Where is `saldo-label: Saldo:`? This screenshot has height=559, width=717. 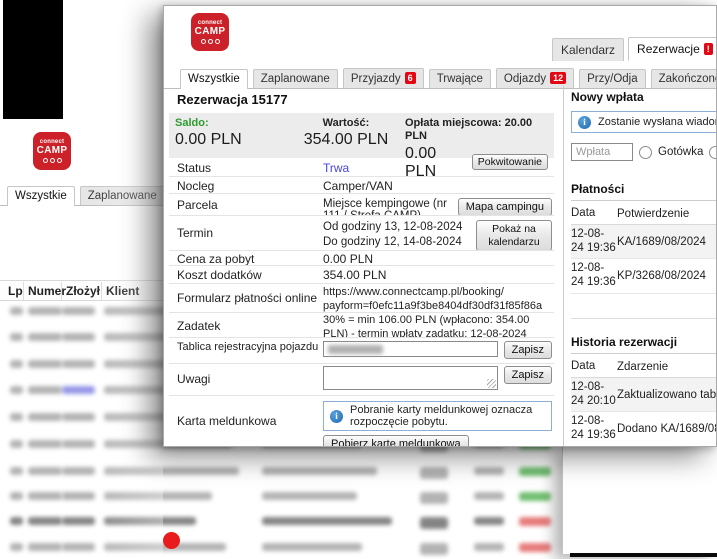 saldo-label: Saldo: is located at coordinates (192, 123).